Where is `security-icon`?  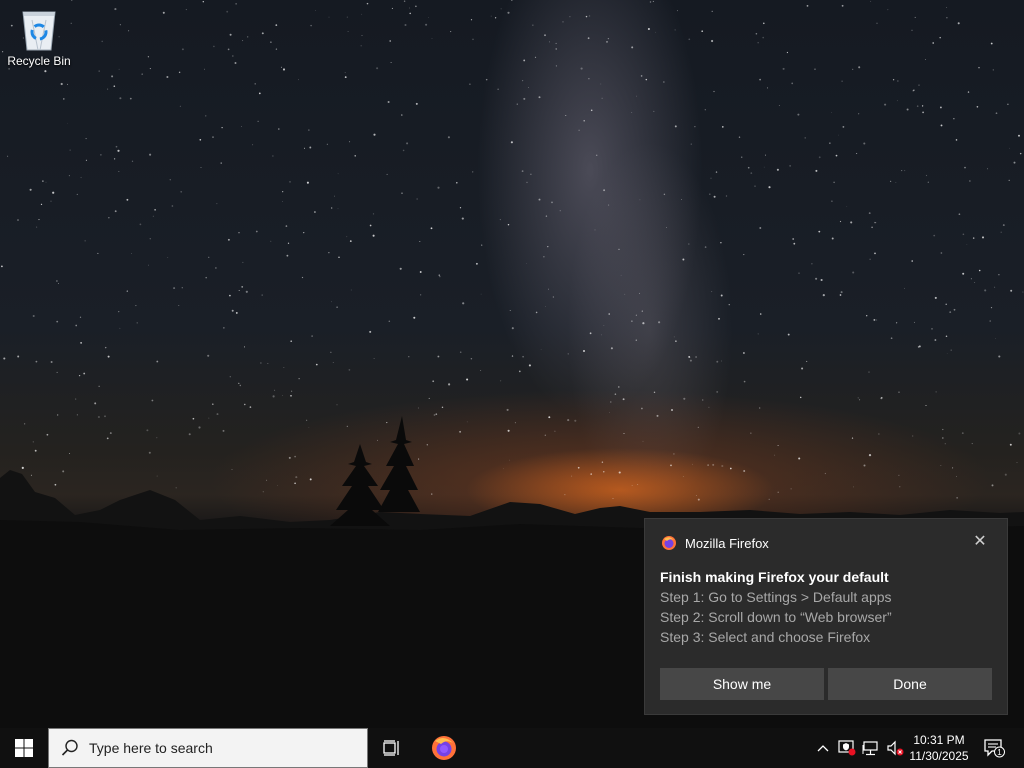
security-icon is located at coordinates (847, 748).